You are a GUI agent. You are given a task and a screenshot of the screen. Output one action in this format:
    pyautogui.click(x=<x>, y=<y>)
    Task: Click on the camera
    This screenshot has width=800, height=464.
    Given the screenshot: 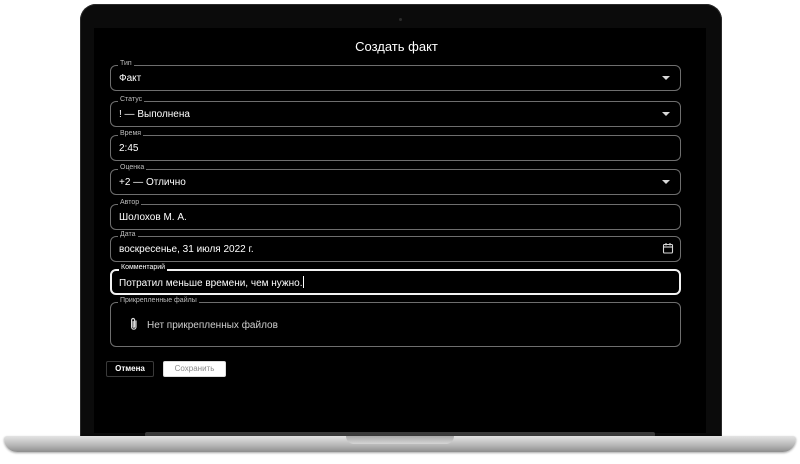 What is the action you would take?
    pyautogui.click(x=400, y=19)
    